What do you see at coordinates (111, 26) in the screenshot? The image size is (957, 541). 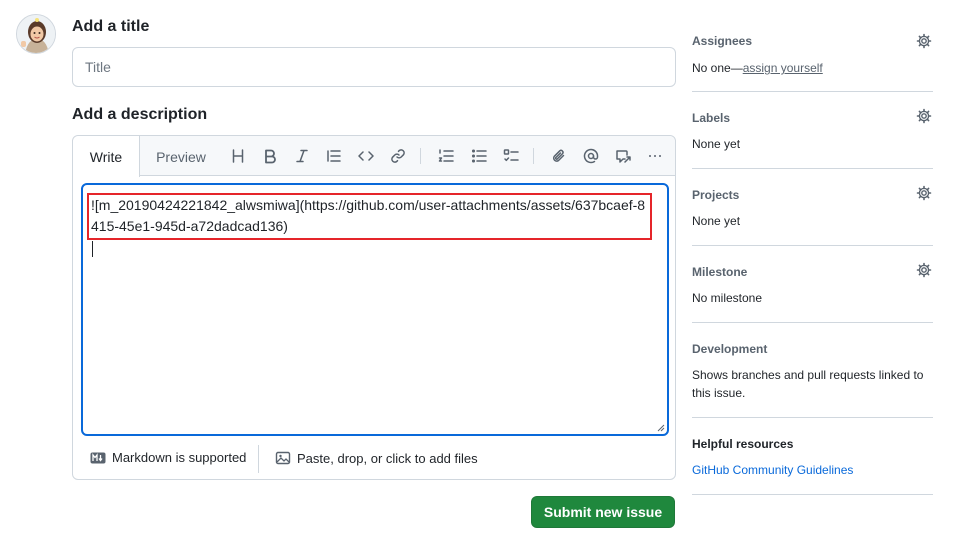 I see `title-heading: Add a title` at bounding box center [111, 26].